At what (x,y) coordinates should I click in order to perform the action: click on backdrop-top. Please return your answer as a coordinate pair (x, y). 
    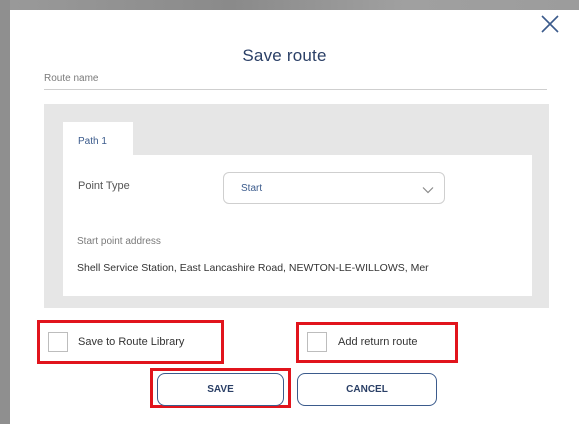
    Looking at the image, I should click on (289, 5).